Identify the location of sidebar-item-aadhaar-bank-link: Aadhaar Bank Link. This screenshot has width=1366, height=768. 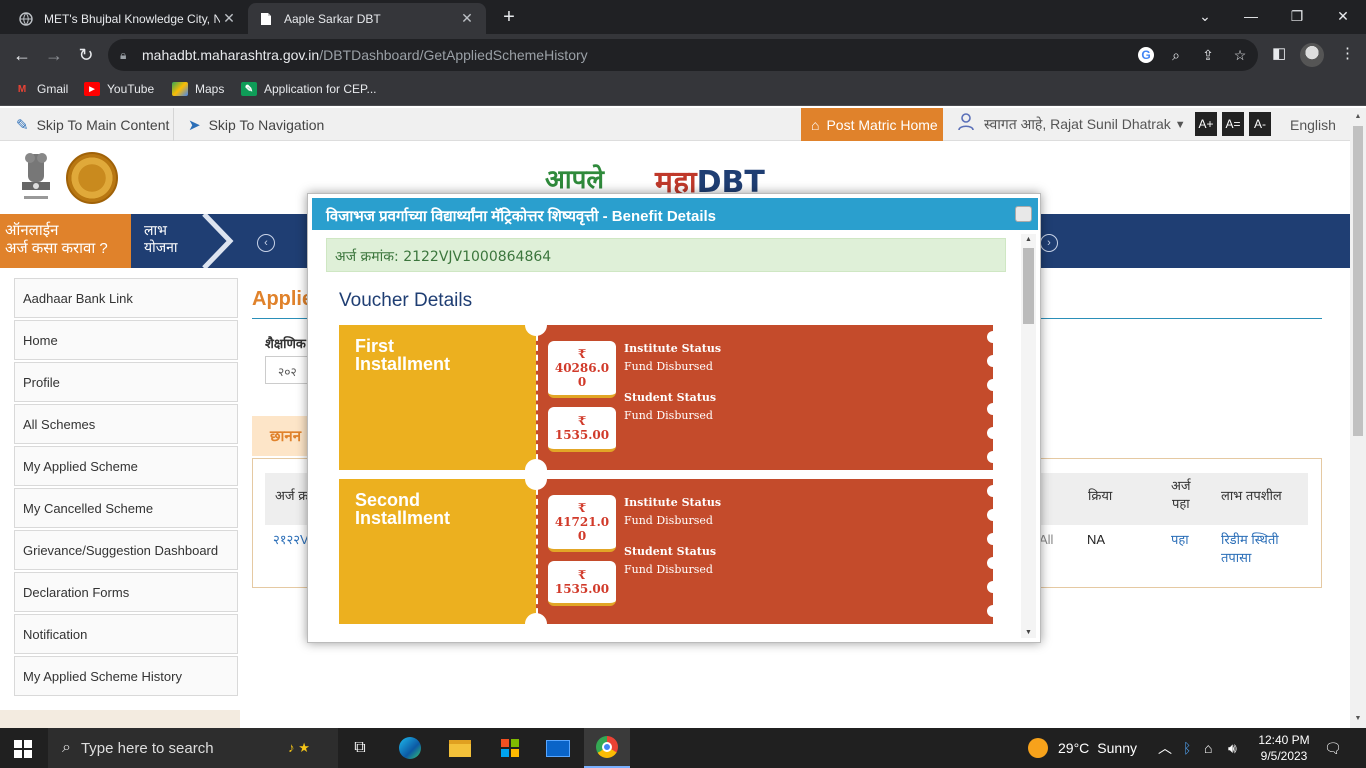
(126, 298).